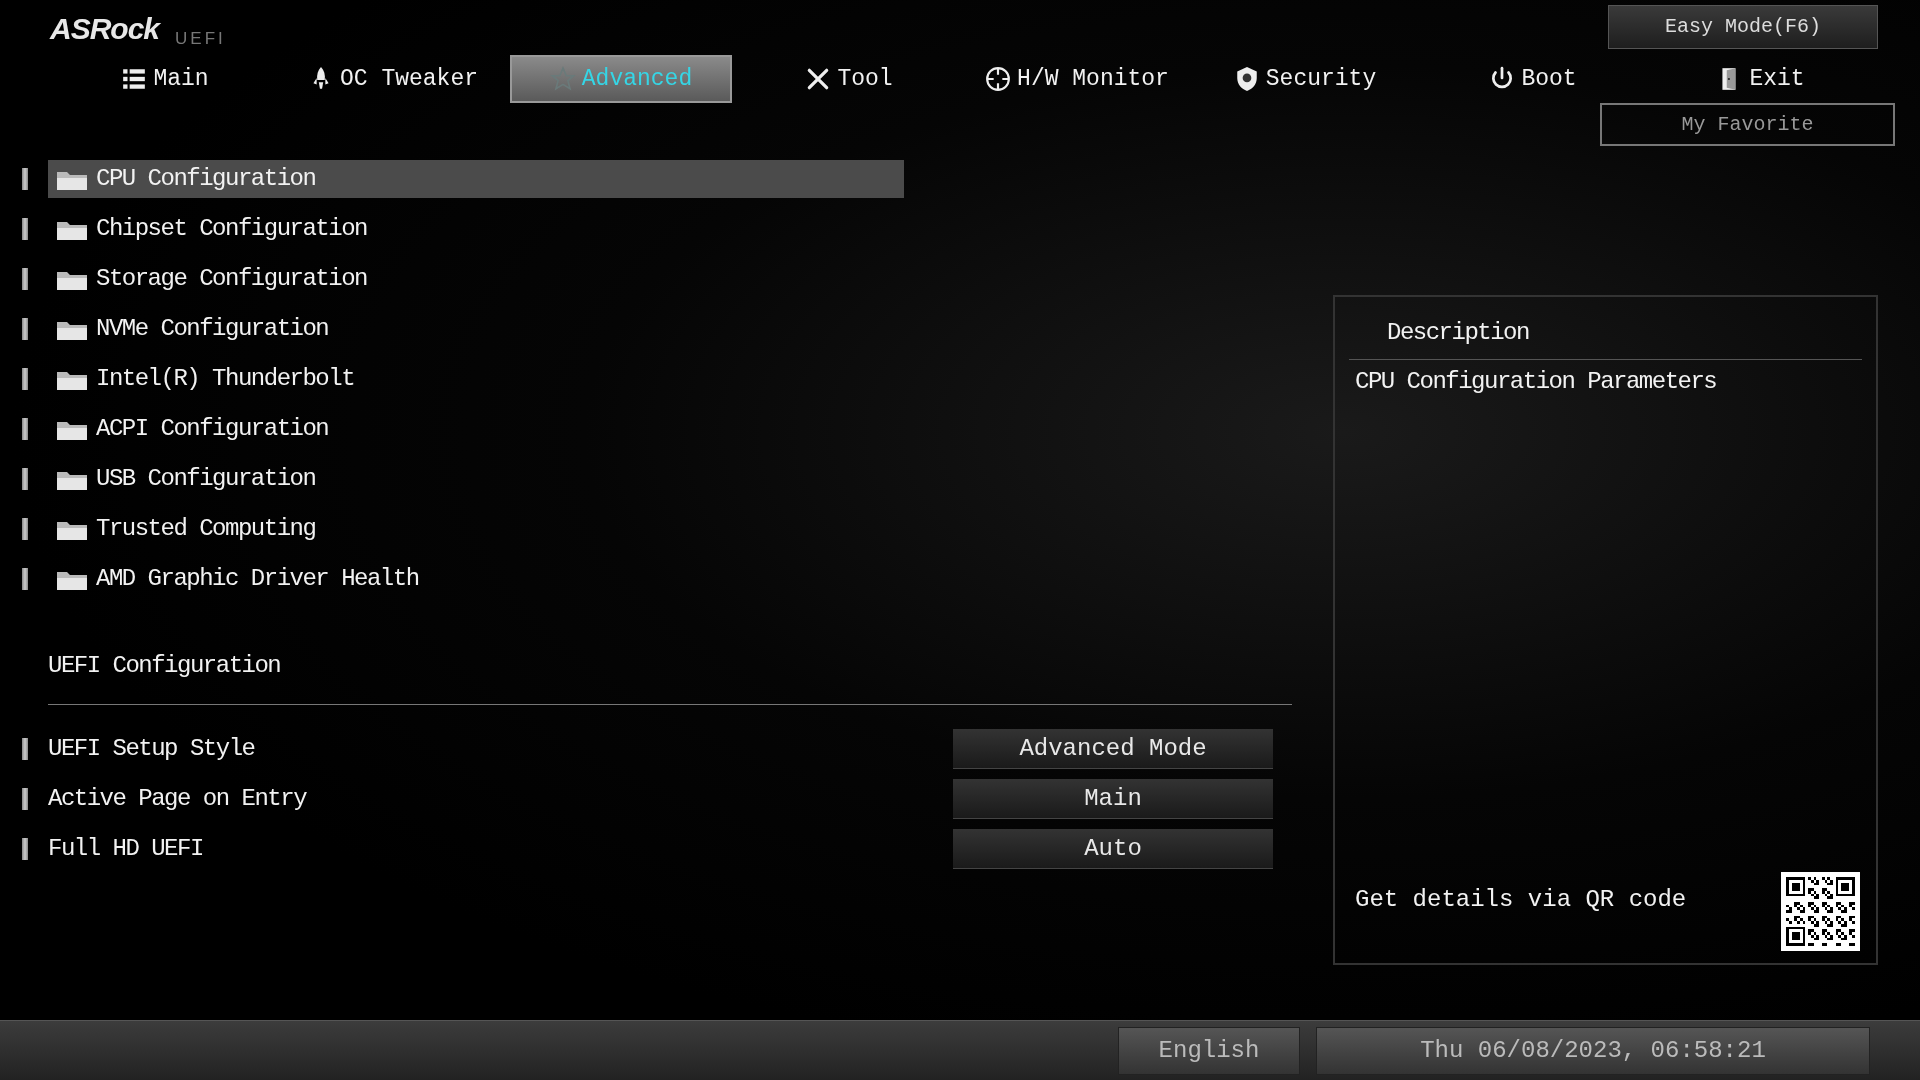  I want to click on nav-tab: Boot, so click(1533, 79).